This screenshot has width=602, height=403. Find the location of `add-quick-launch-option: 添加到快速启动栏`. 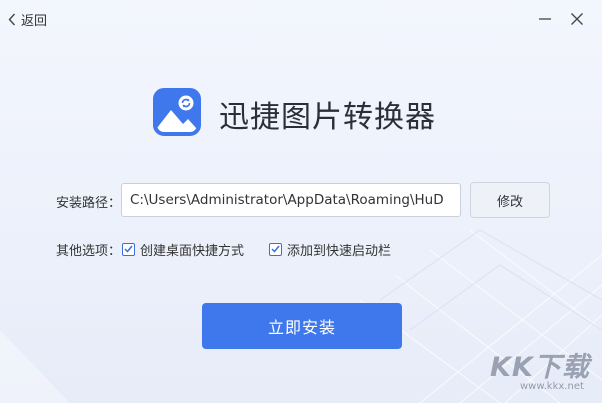

add-quick-launch-option: 添加到快速启动栏 is located at coordinates (330, 249).